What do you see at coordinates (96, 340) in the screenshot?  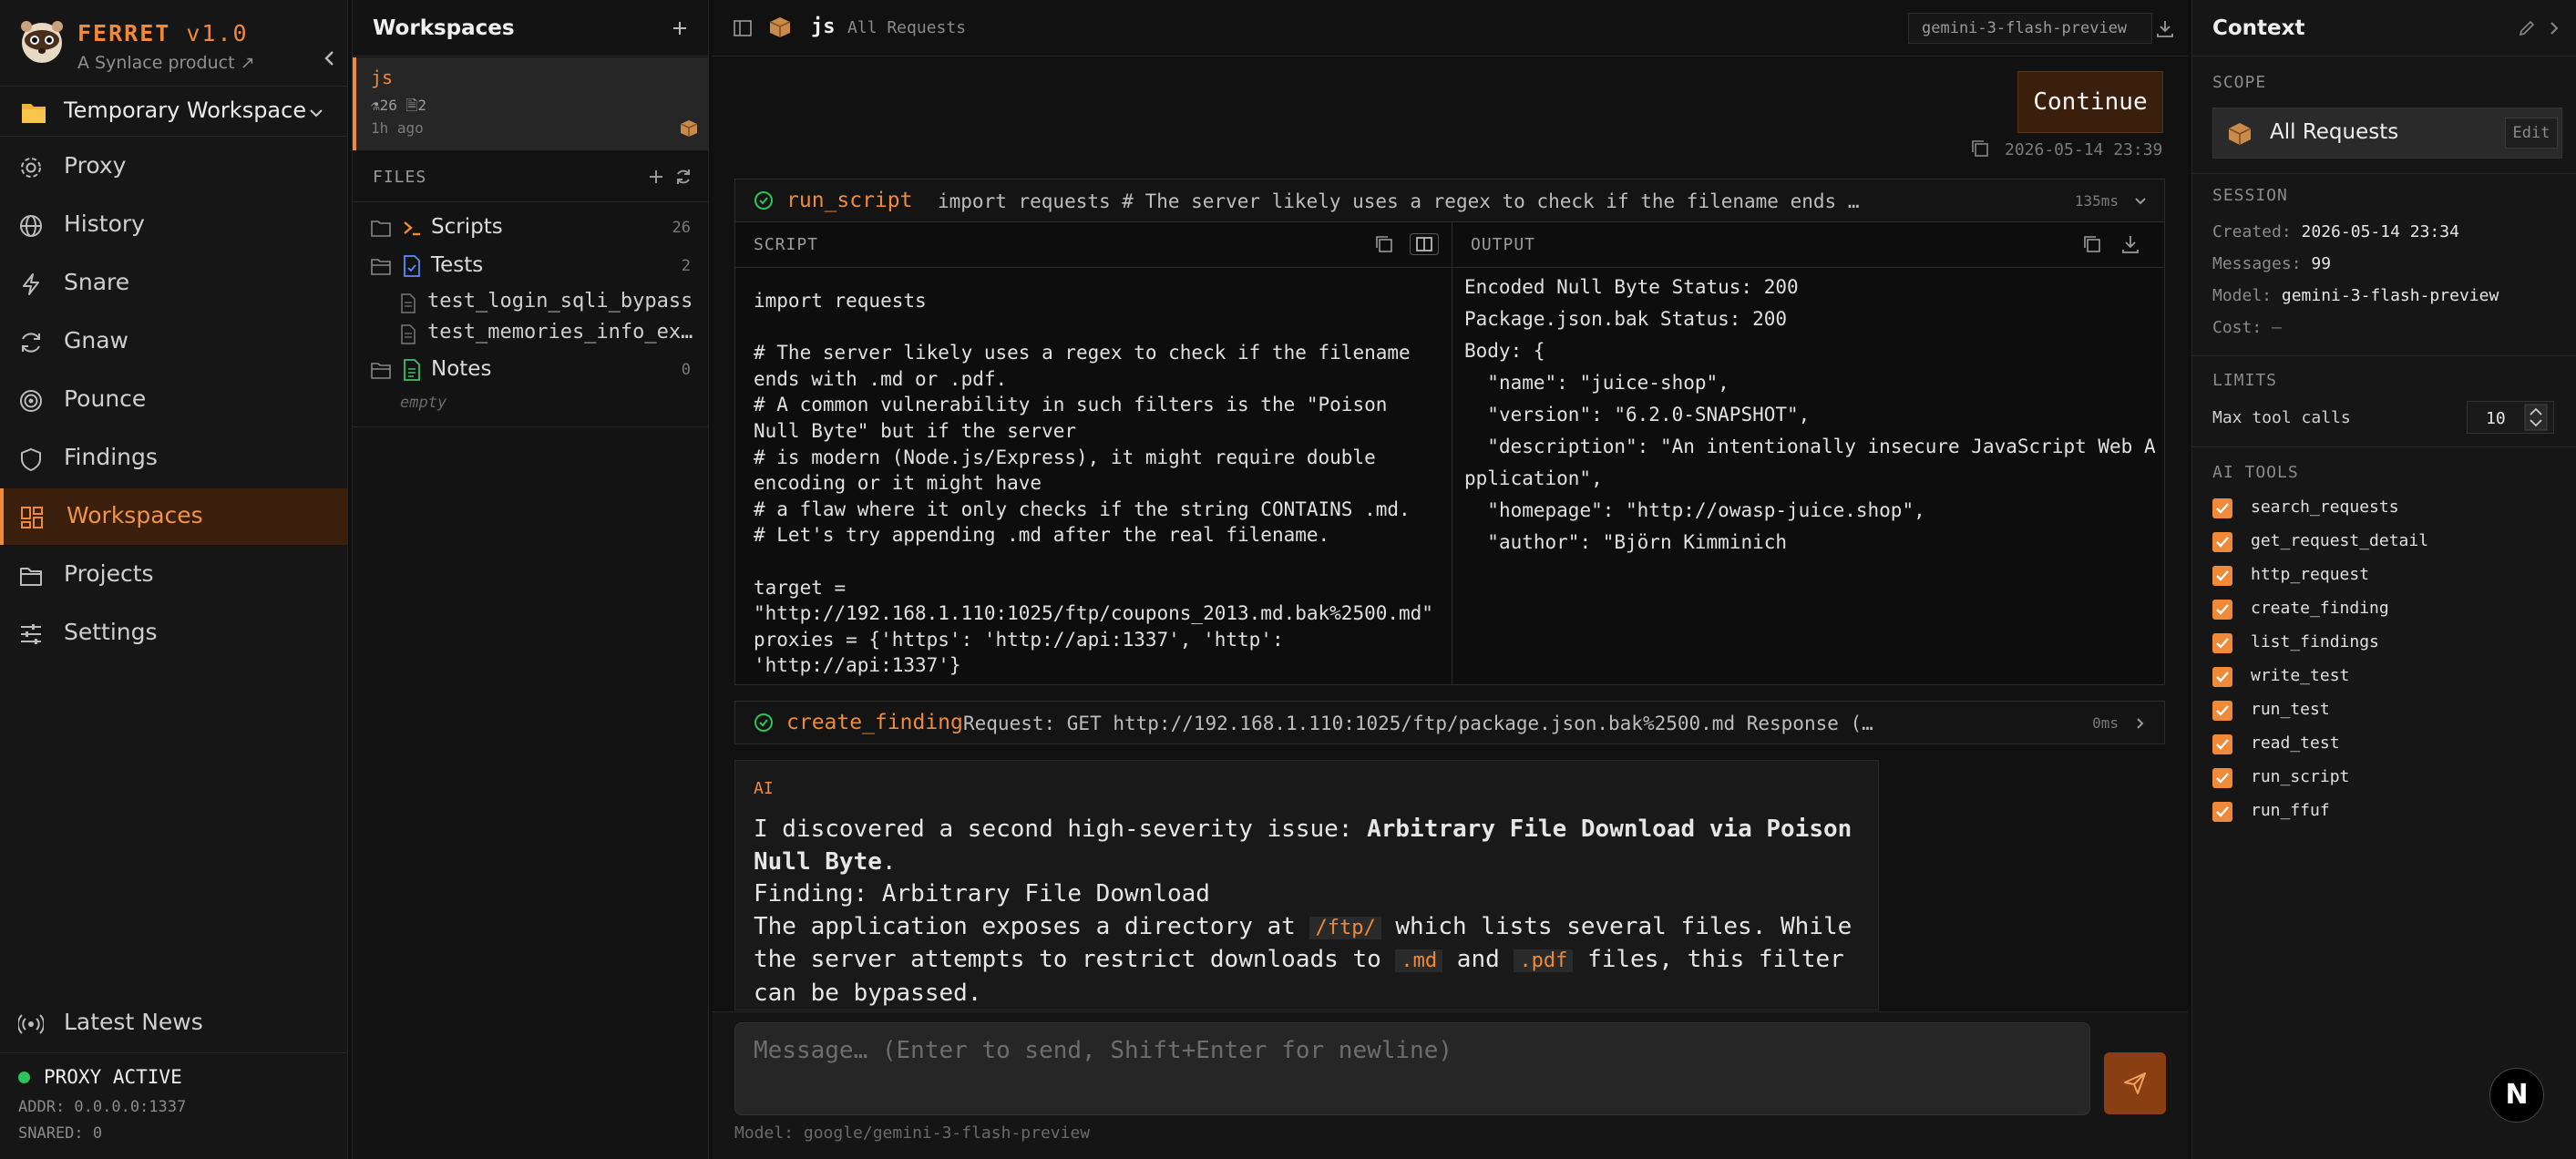 I see `nav-label: Gnaw` at bounding box center [96, 340].